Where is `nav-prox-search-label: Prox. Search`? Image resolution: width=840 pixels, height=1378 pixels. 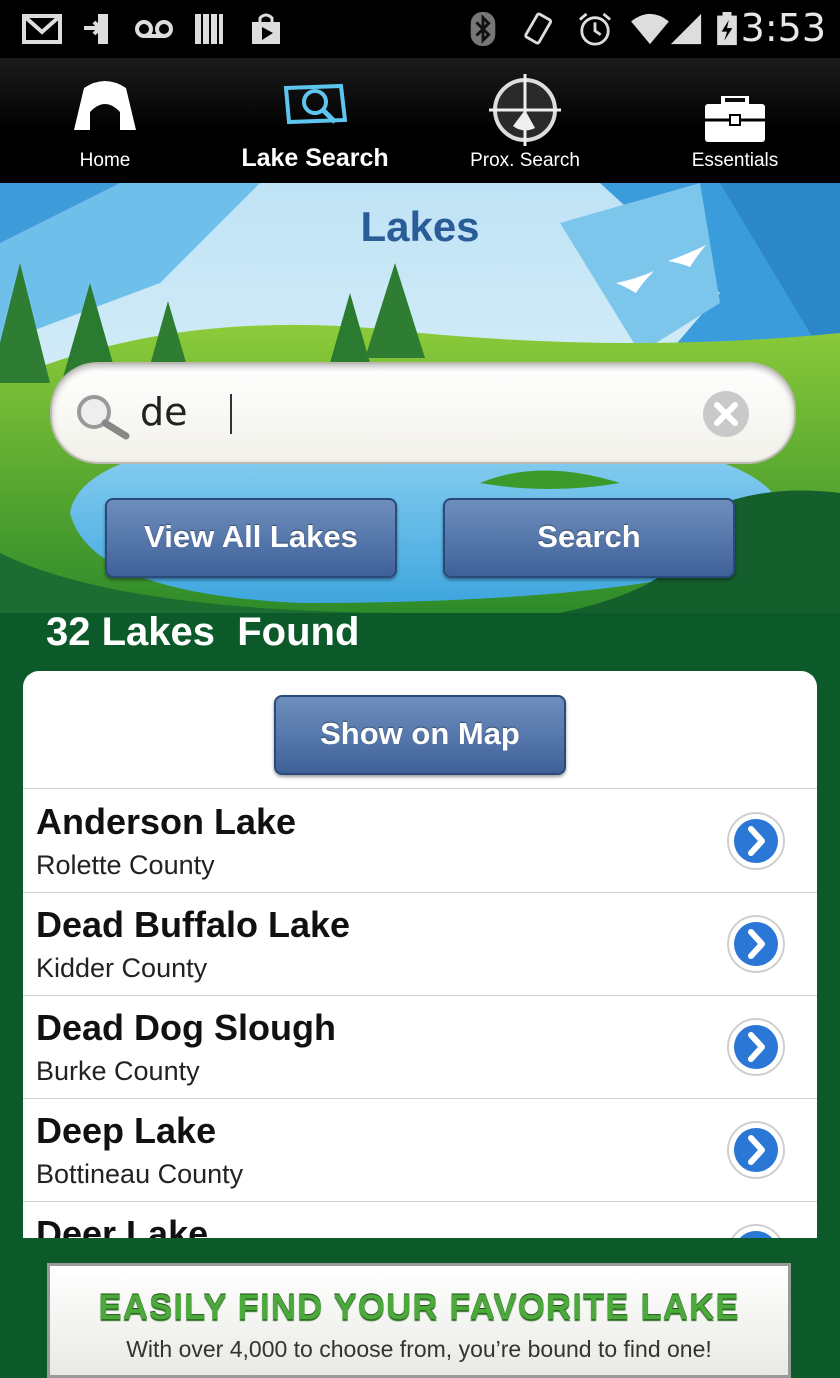 nav-prox-search-label: Prox. Search is located at coordinates (525, 160).